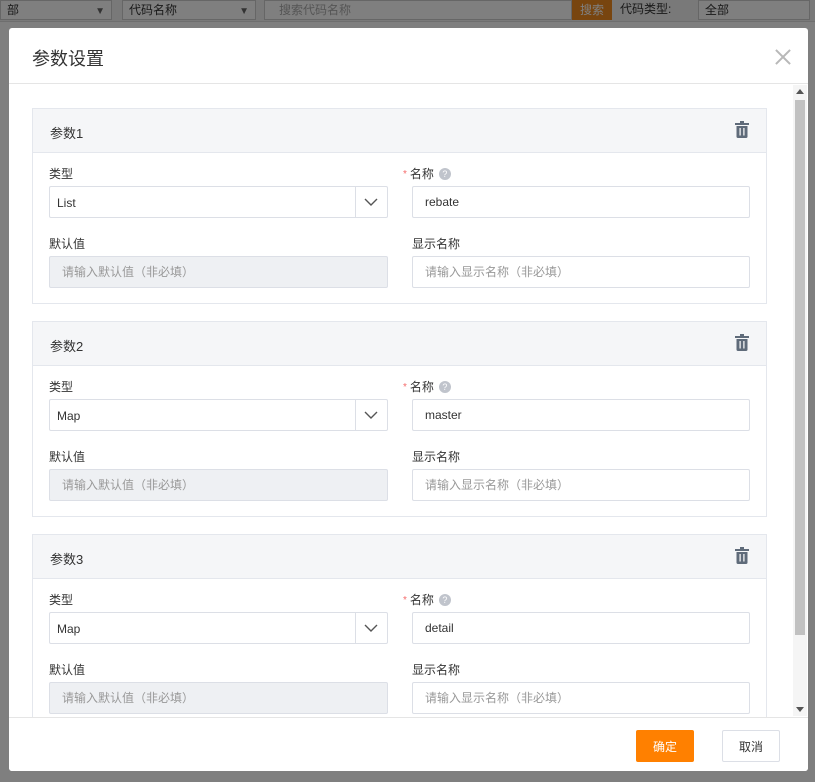 The height and width of the screenshot is (782, 815). I want to click on dialog-title: 参数设置, so click(68, 59).